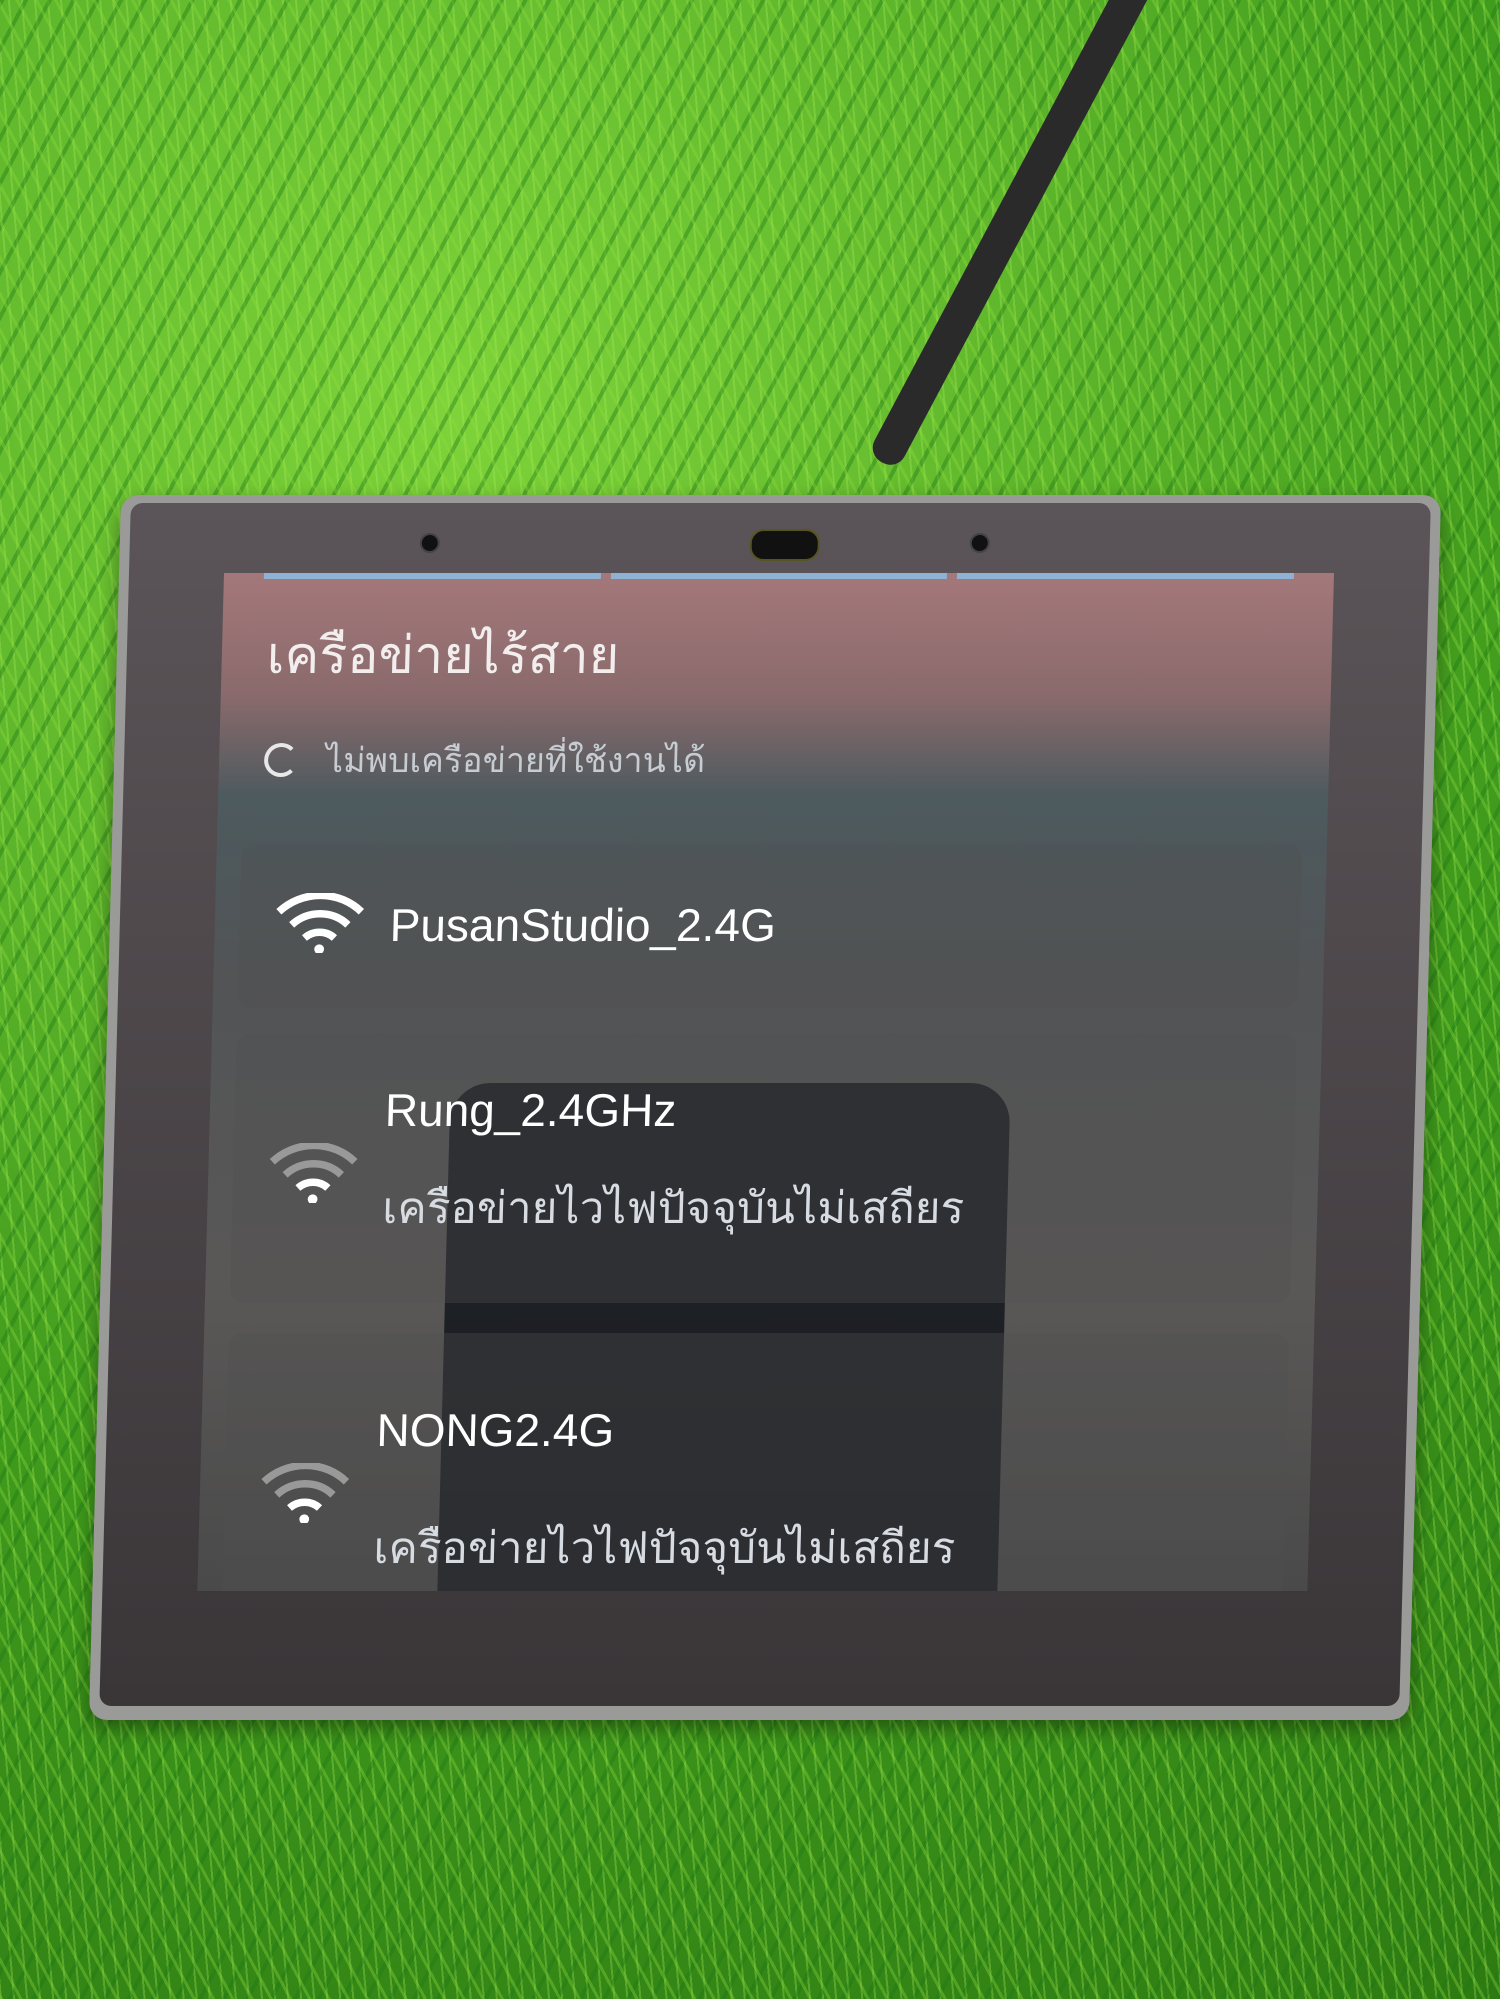  I want to click on page-title: เครือข่ายไร้สาย, so click(443, 656).